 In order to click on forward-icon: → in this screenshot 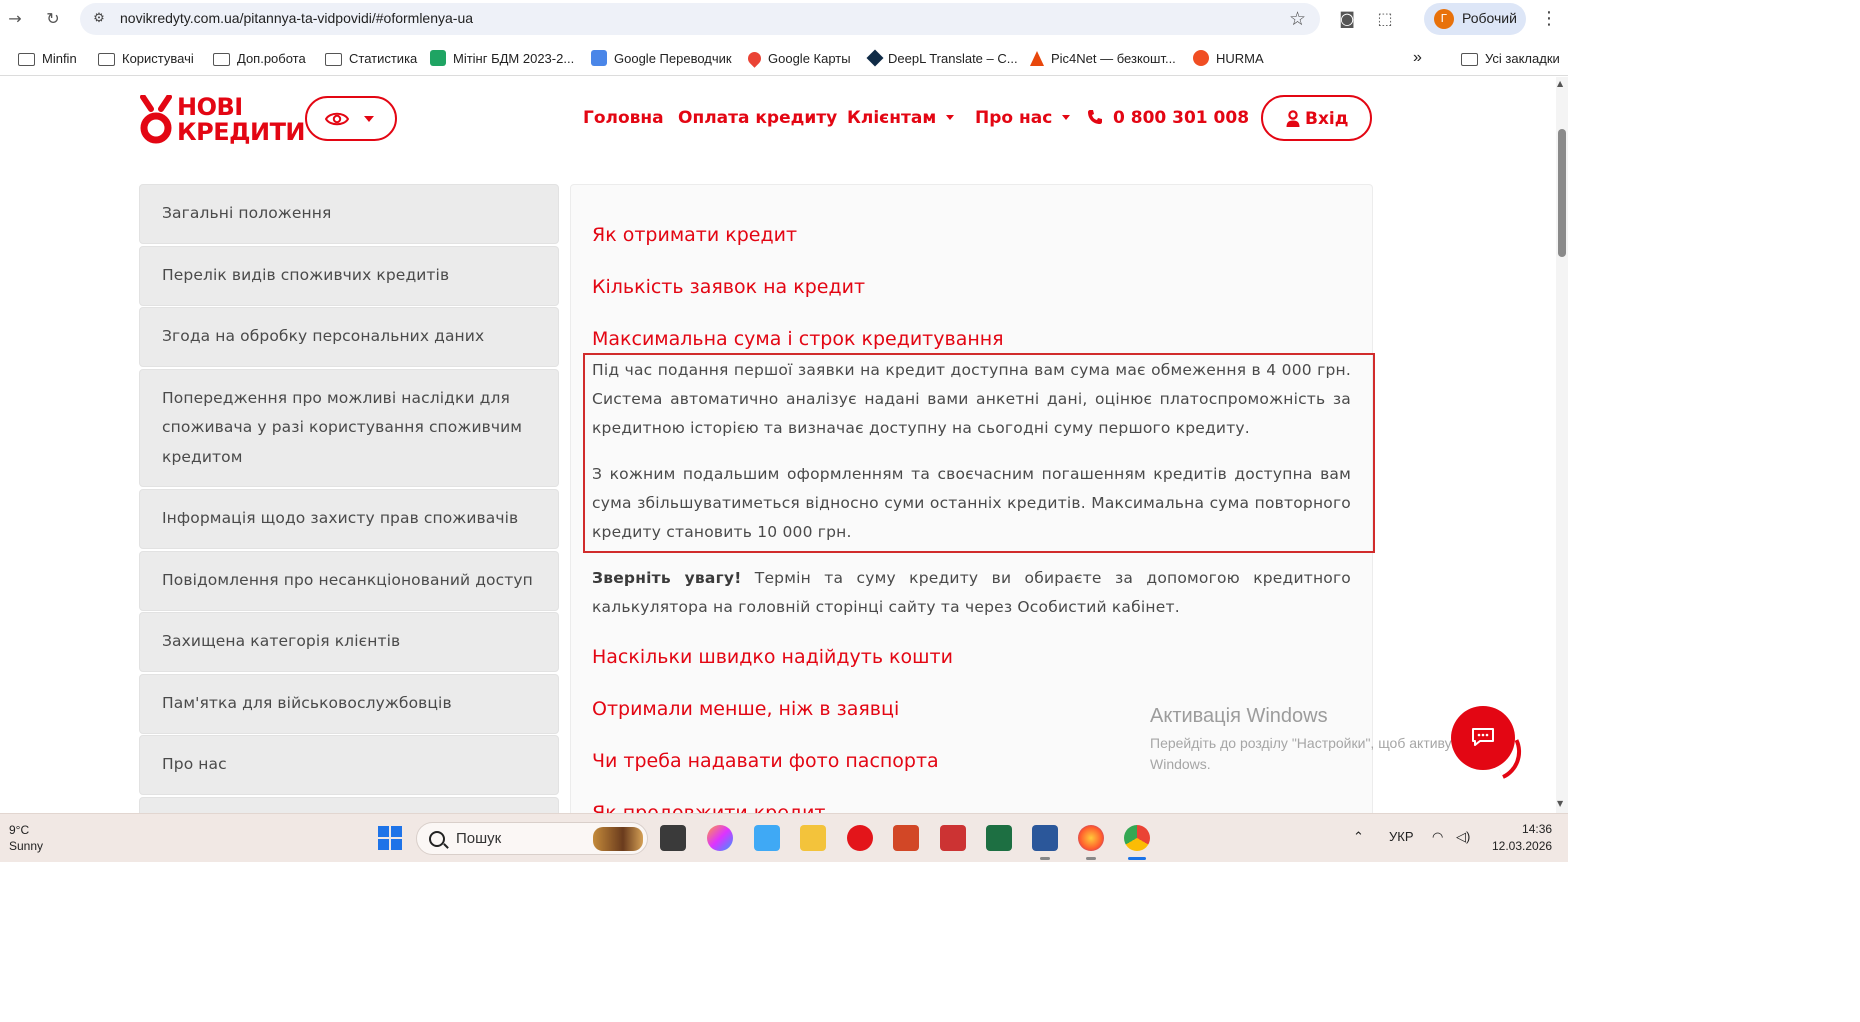, I will do `click(15, 19)`.